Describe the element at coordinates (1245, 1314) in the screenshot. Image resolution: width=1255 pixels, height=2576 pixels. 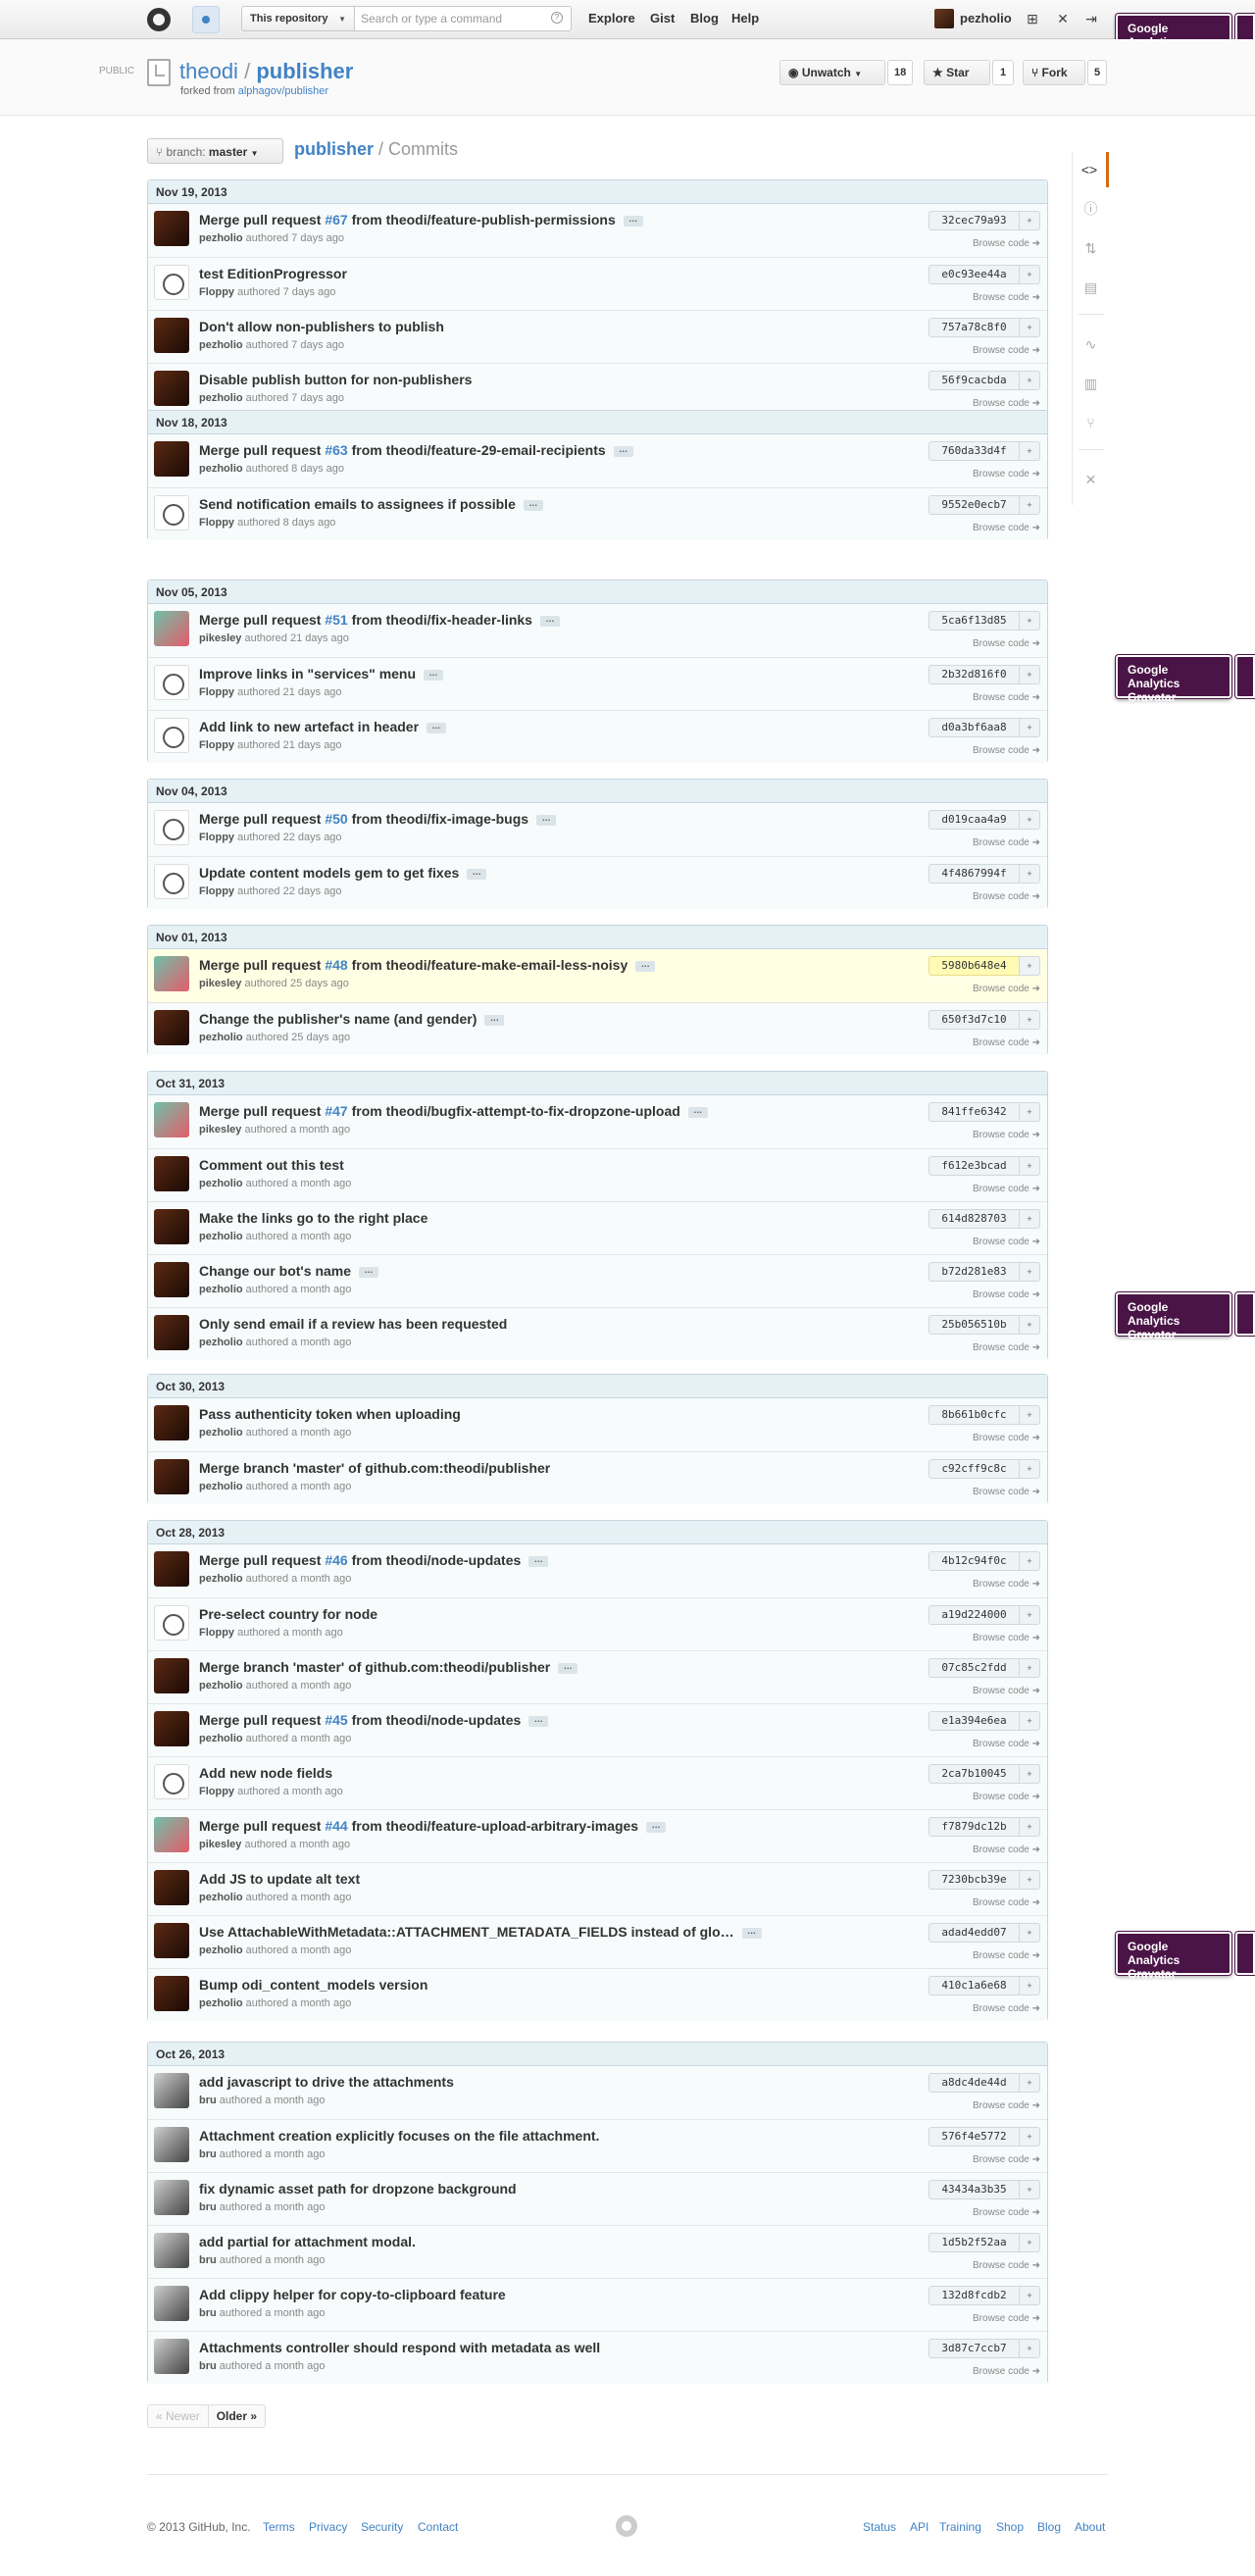
I see `ghostery-tab` at that location.